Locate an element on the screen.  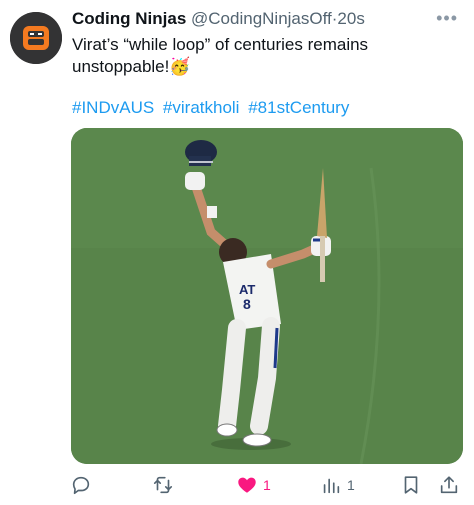
action-bar: 1 1 is located at coordinates (265, 485).